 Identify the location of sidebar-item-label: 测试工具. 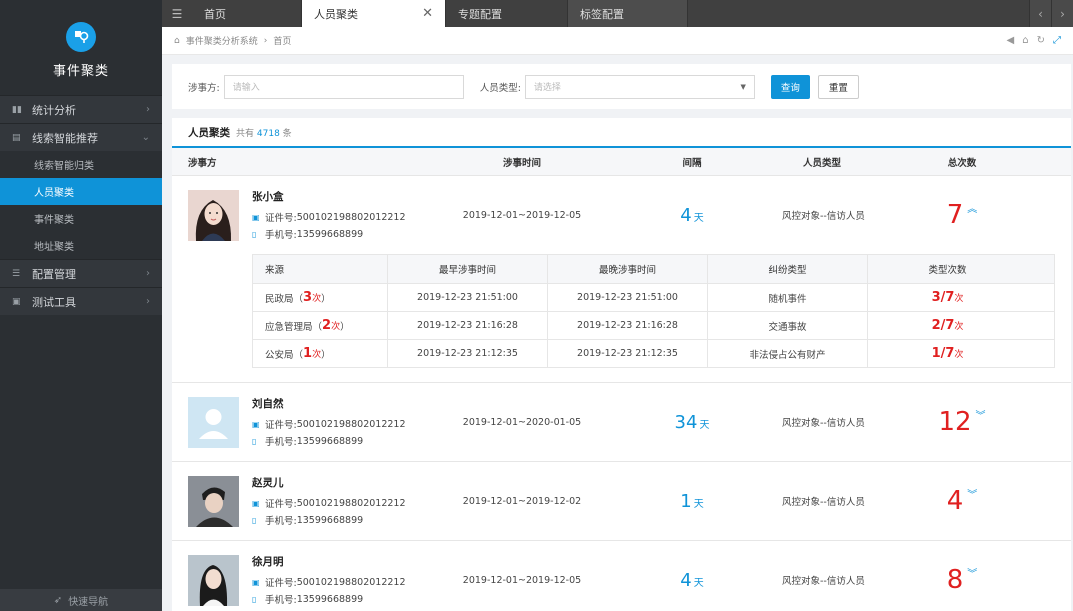
(54, 302).